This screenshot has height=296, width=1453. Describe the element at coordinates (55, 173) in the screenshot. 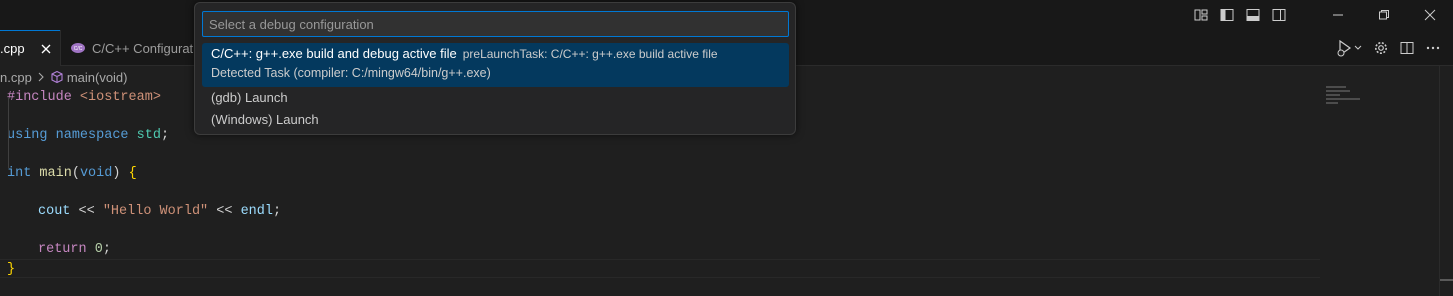

I see `function-name: main` at that location.